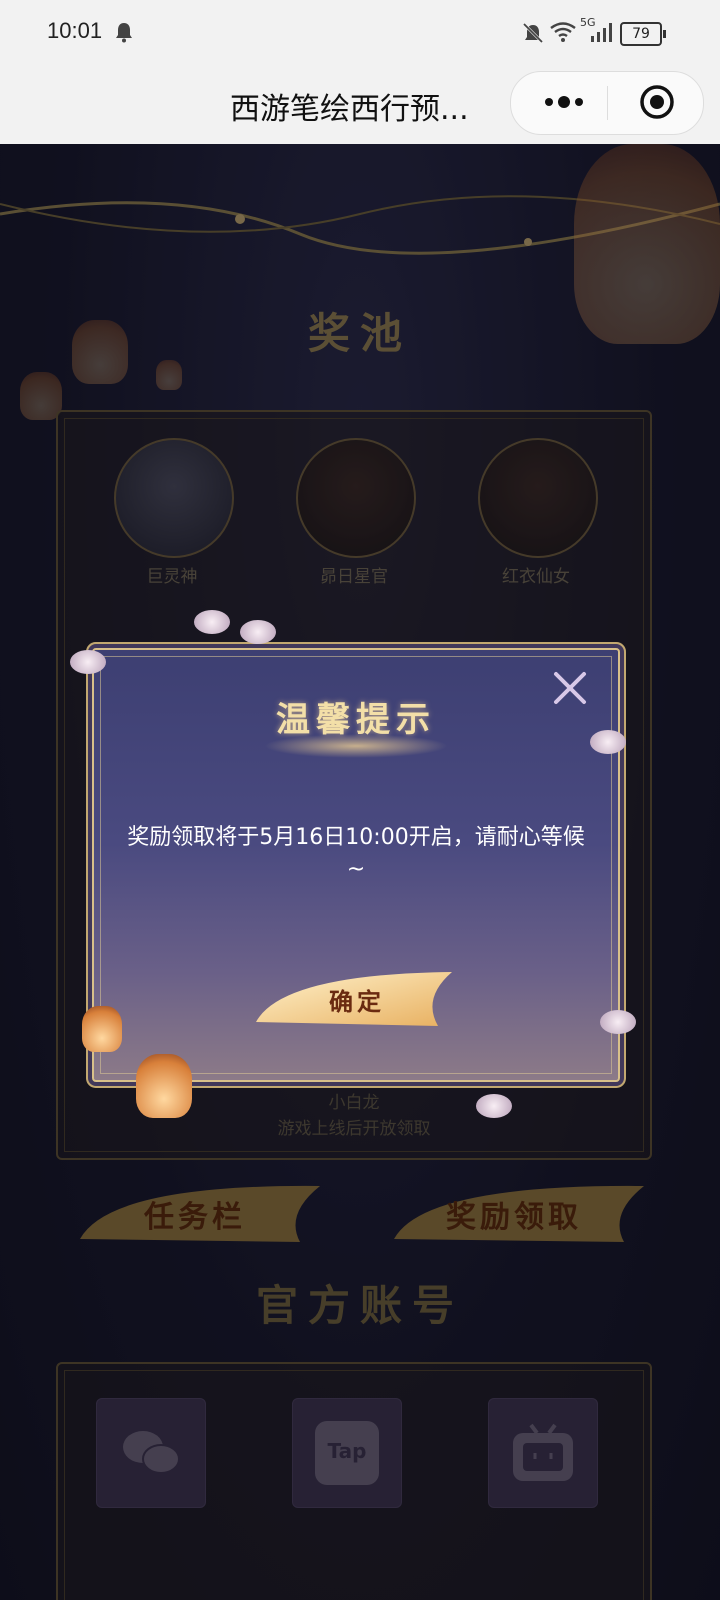 The height and width of the screenshot is (1600, 720). What do you see at coordinates (356, 746) in the screenshot?
I see `title-glow-decoration` at bounding box center [356, 746].